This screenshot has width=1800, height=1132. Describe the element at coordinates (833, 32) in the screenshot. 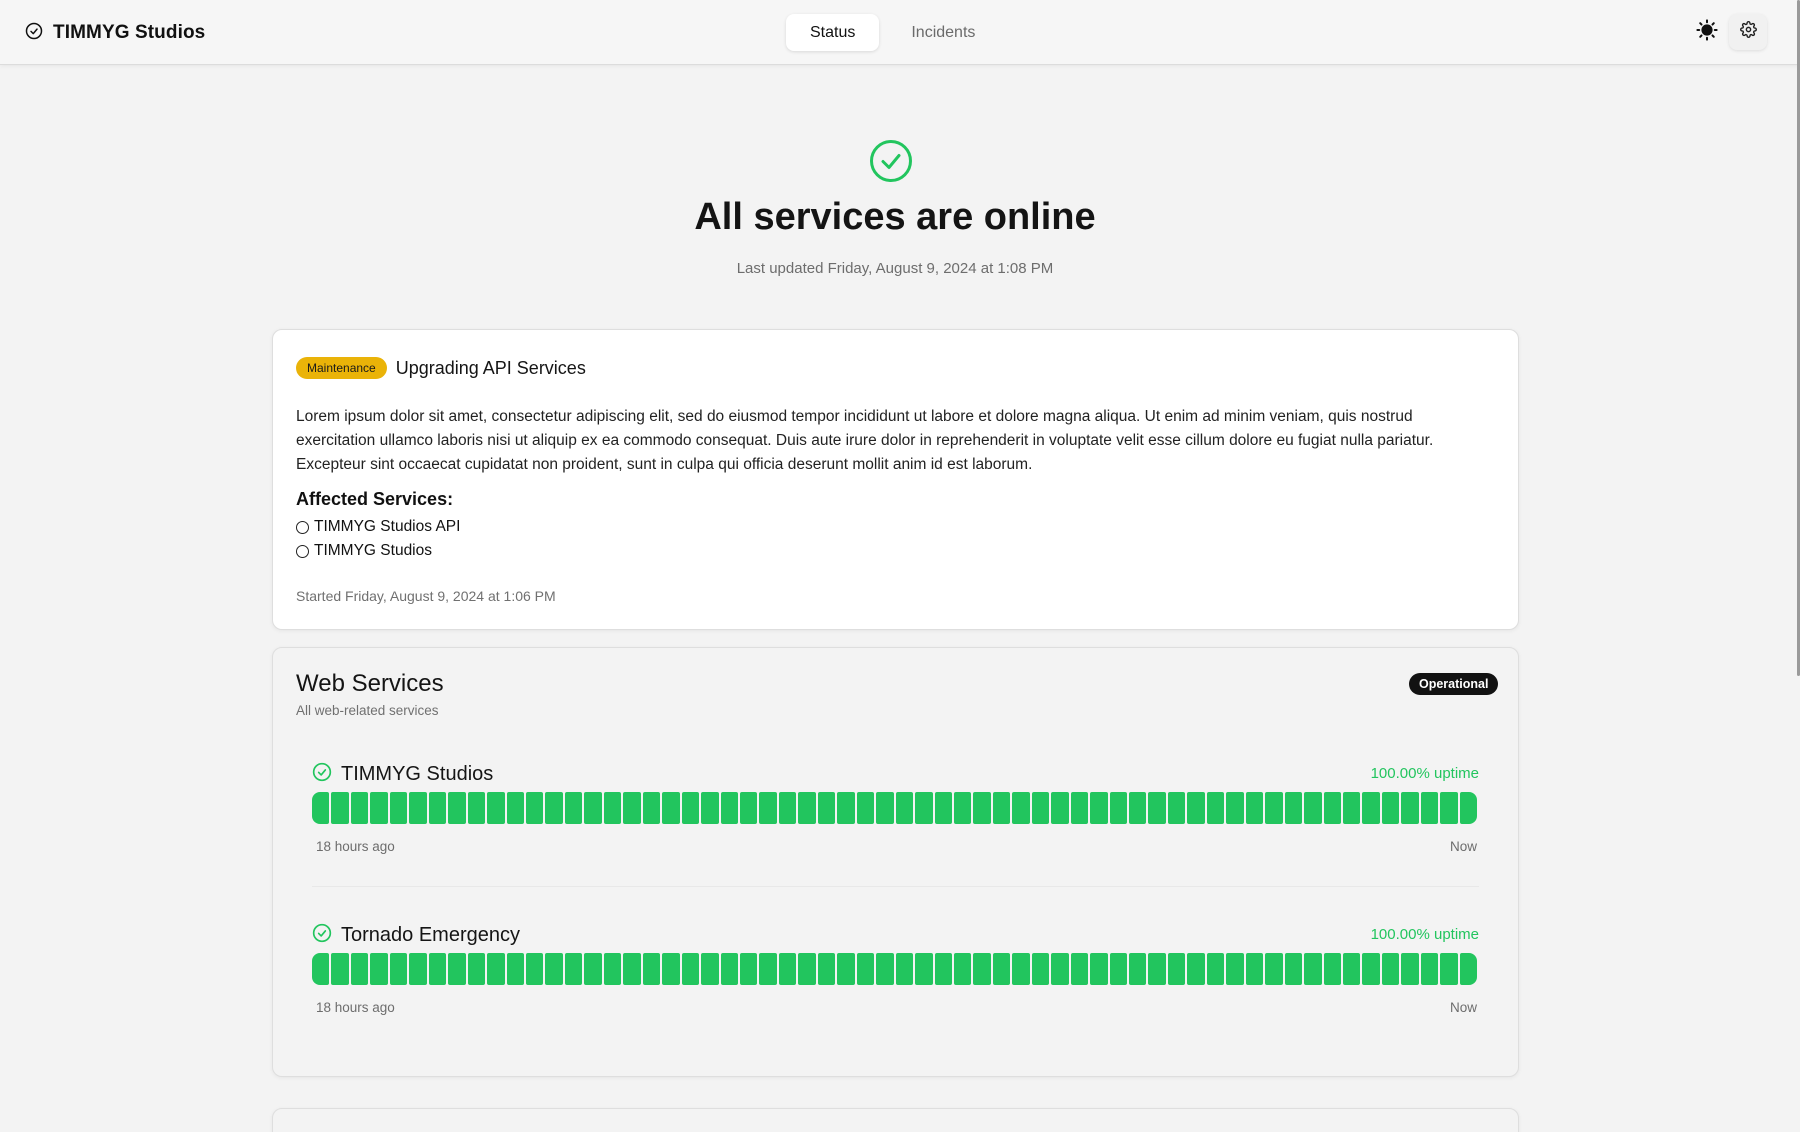

I see `tab-status: Status` at that location.